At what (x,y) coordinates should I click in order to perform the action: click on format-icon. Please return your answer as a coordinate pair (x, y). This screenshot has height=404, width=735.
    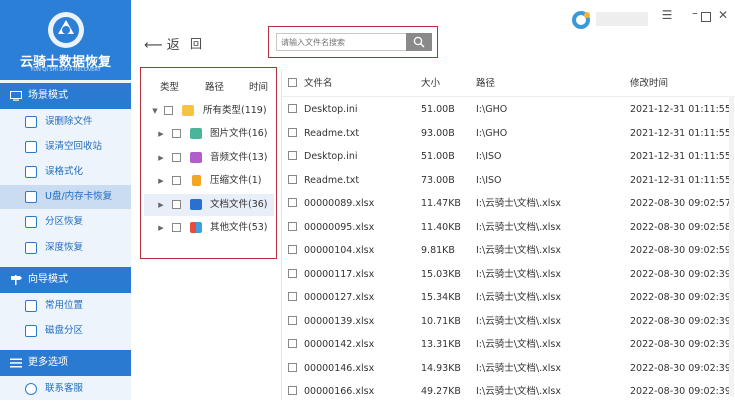
    Looking at the image, I should click on (31, 172).